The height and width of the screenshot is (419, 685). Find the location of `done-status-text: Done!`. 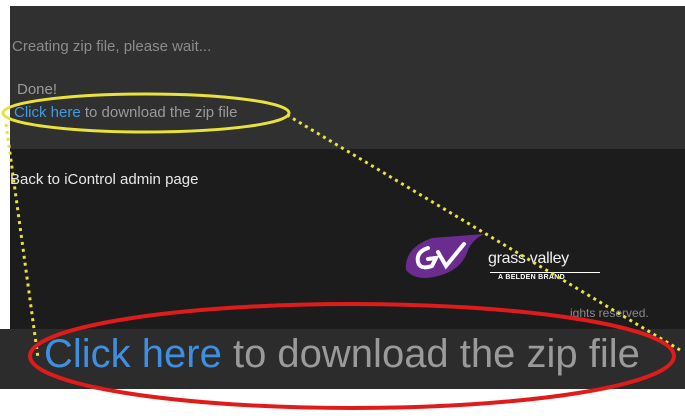

done-status-text: Done! is located at coordinates (37, 89).